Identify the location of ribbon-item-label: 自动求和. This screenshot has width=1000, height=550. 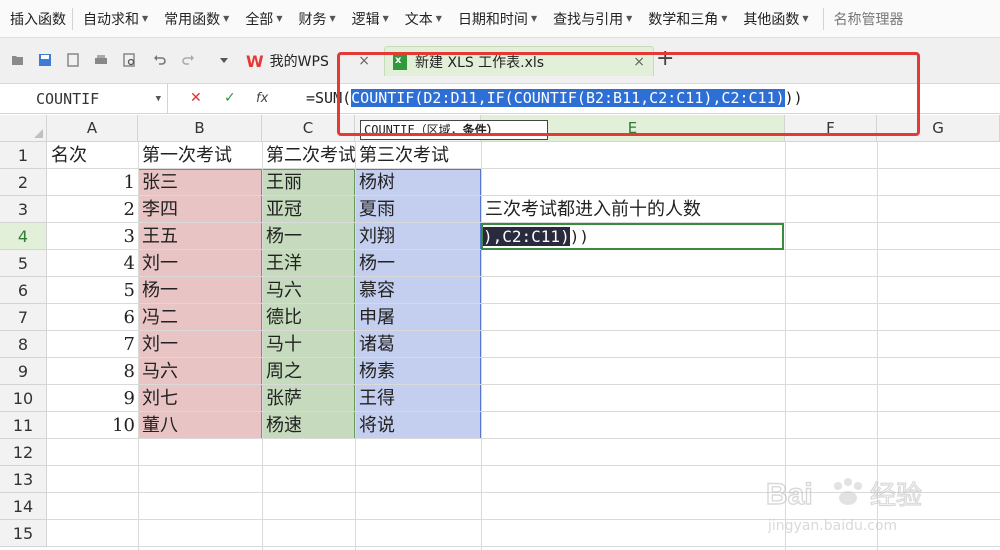
(111, 19).